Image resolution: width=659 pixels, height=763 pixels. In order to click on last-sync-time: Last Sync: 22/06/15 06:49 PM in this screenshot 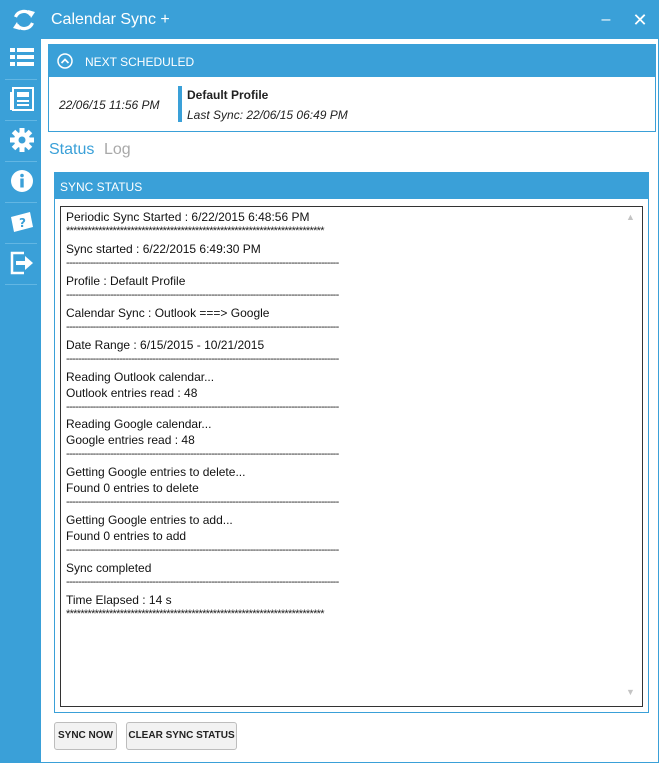, I will do `click(267, 115)`.